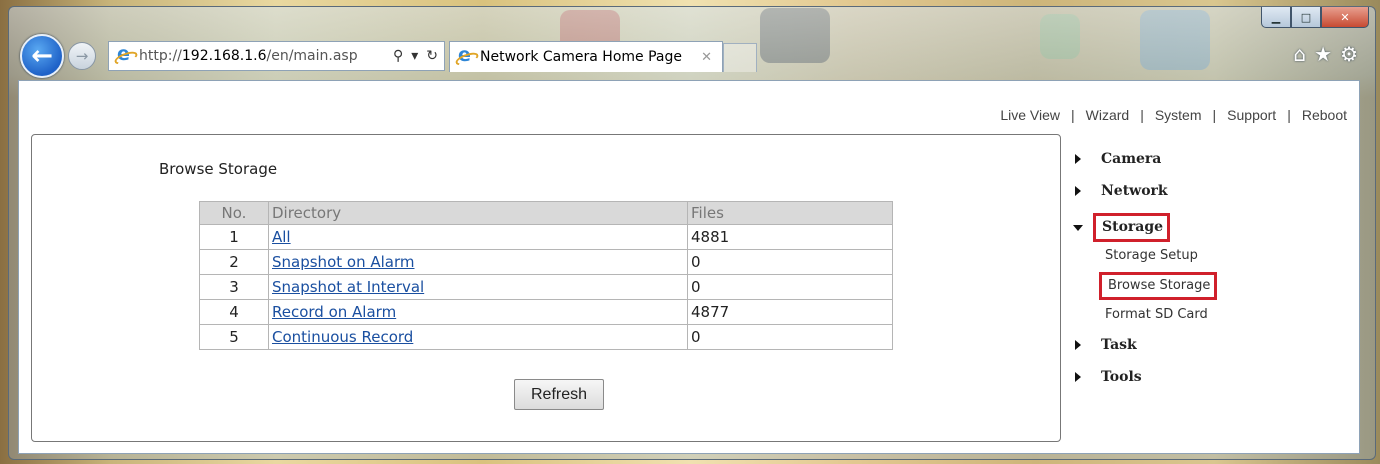 This screenshot has height=464, width=1380. Describe the element at coordinates (1178, 115) in the screenshot. I see `nav-system: System` at that location.